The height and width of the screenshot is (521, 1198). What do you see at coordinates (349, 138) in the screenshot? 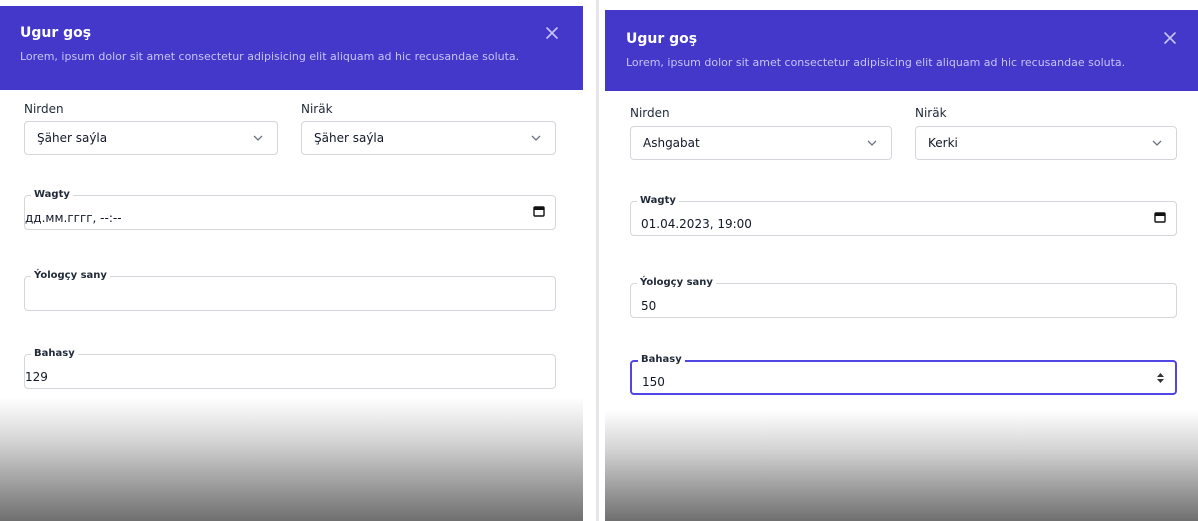
I see `to-select-value: Şäher saýla` at bounding box center [349, 138].